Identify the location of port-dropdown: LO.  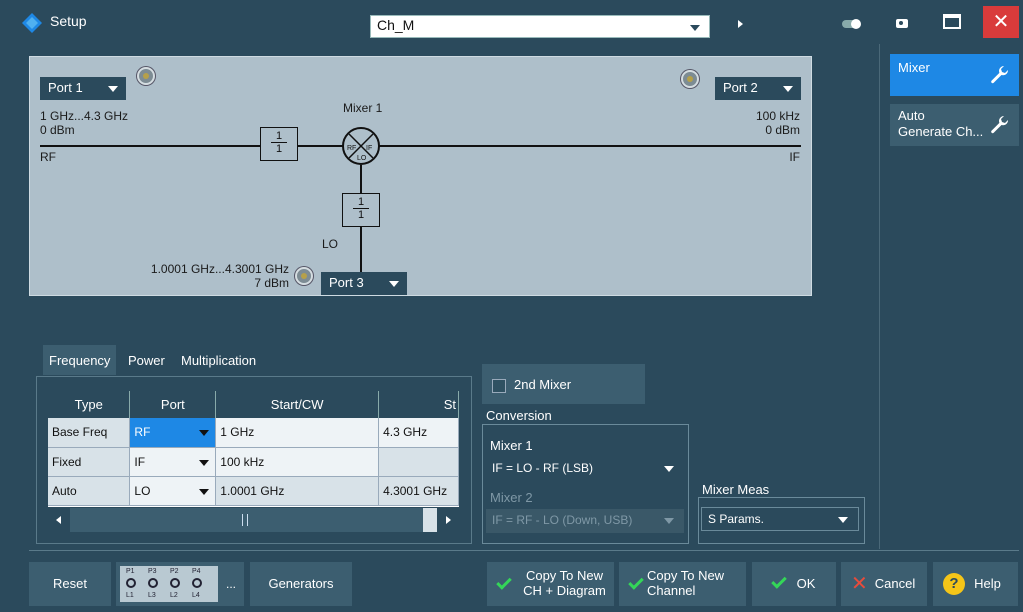
(173, 491).